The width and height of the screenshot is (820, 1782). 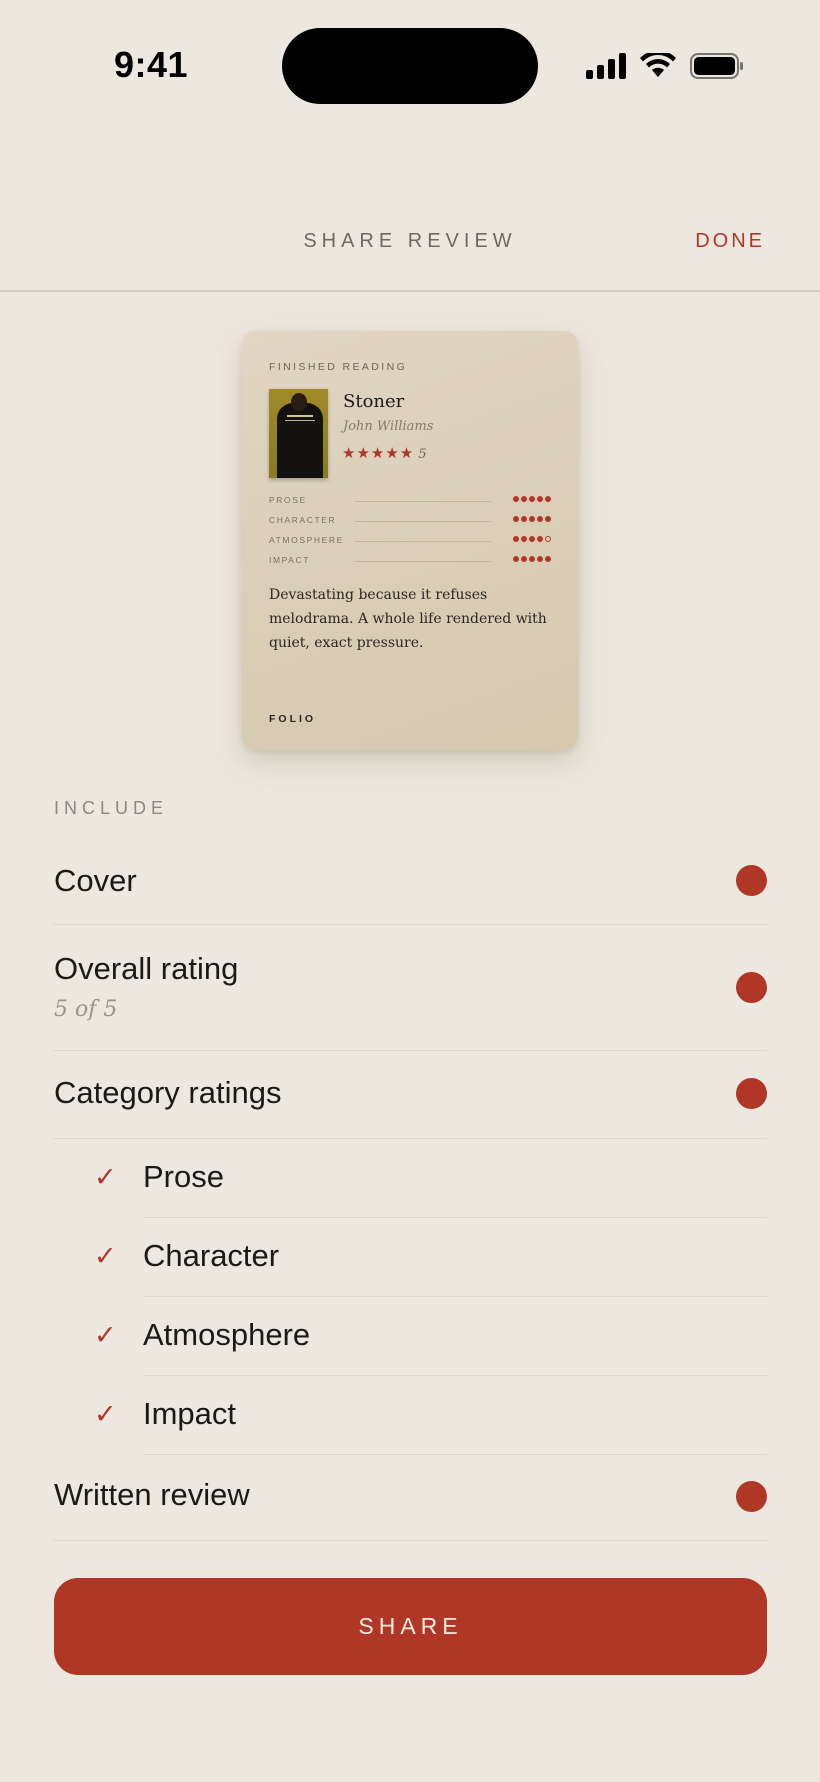 What do you see at coordinates (410, 988) in the screenshot?
I see `toggle-row-overall-rating: Overall rating 5 of 5` at bounding box center [410, 988].